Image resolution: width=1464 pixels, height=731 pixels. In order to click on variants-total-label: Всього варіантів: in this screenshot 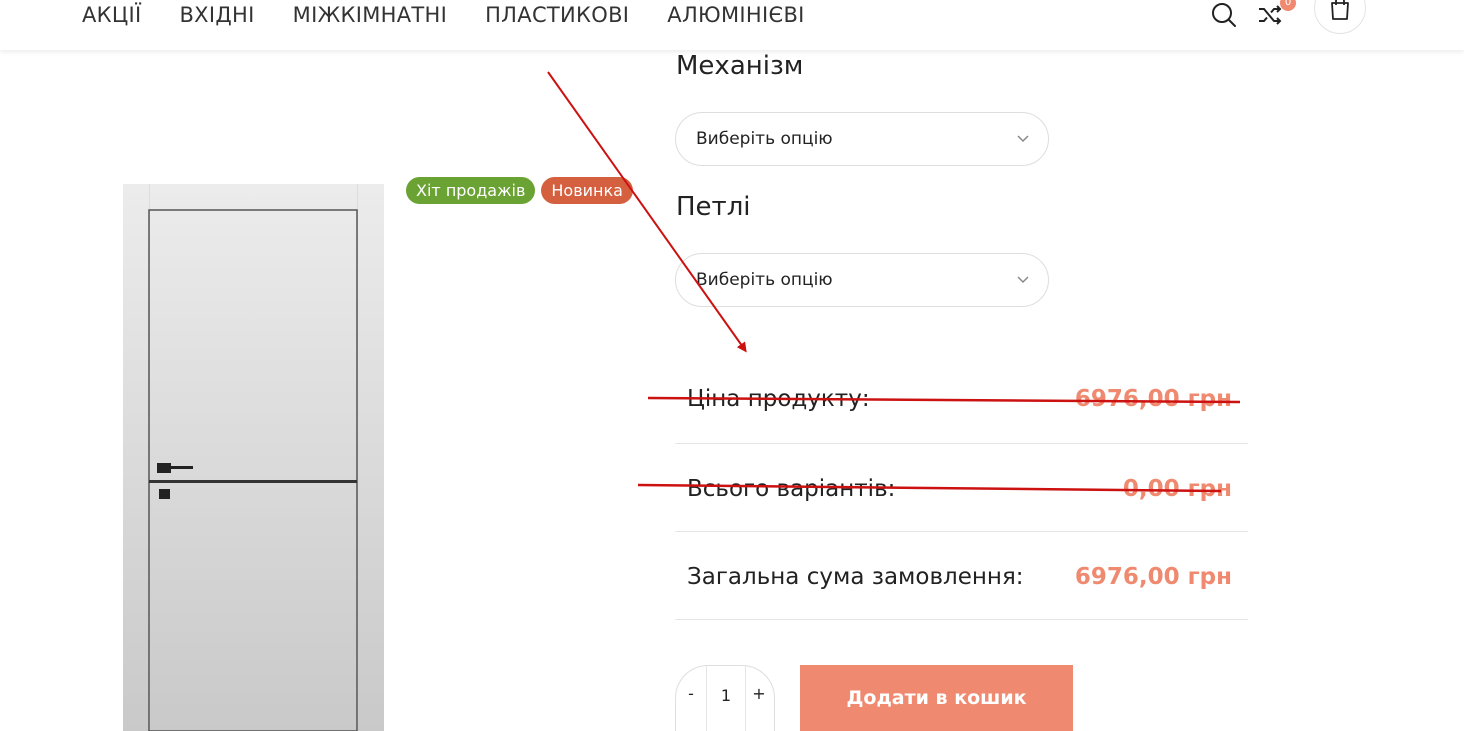, I will do `click(791, 489)`.